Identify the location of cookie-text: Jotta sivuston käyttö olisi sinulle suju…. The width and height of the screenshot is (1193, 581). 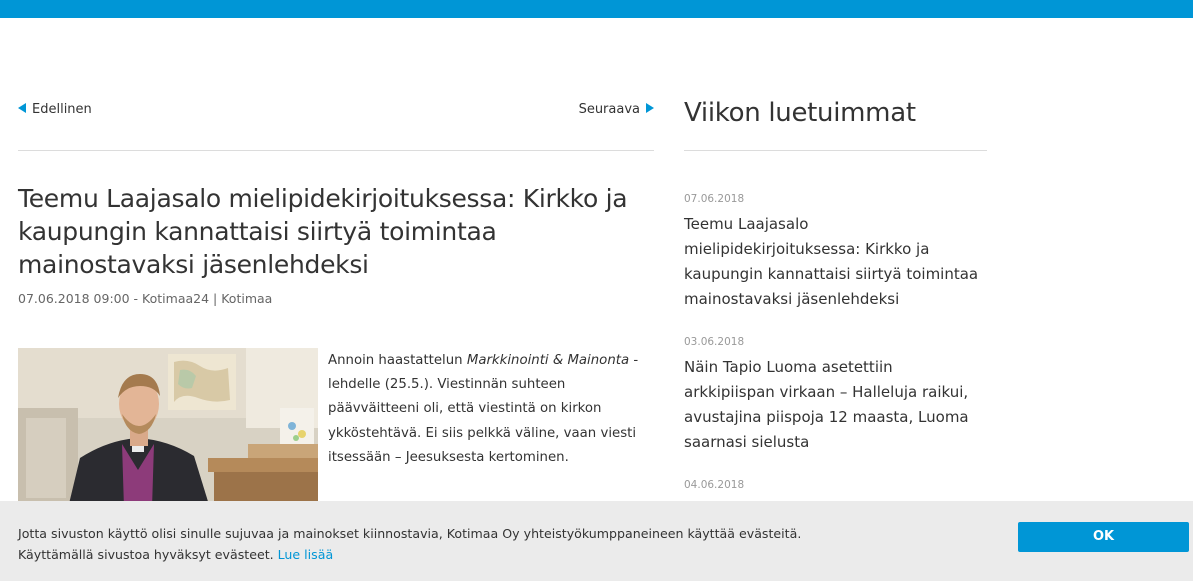
(409, 544).